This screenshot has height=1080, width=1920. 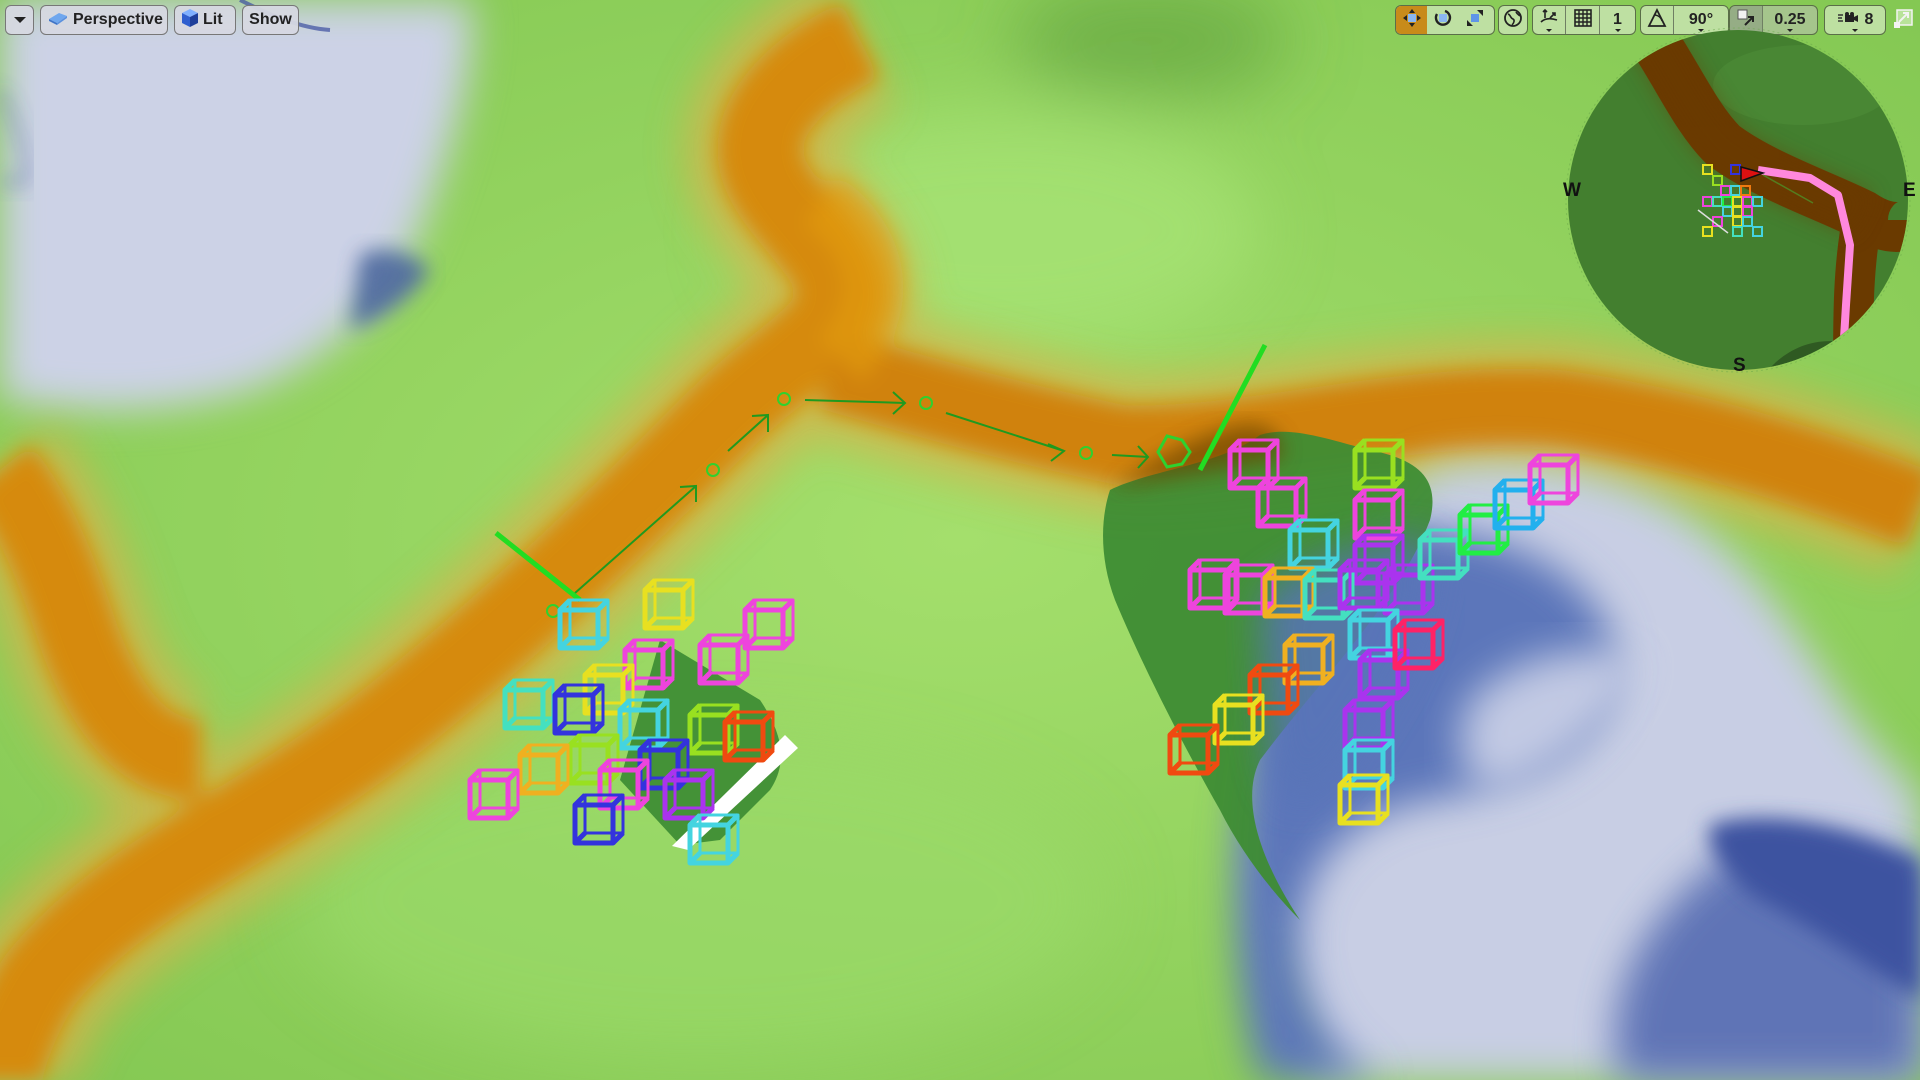 What do you see at coordinates (190, 20) in the screenshot?
I see `lit-cube-icon` at bounding box center [190, 20].